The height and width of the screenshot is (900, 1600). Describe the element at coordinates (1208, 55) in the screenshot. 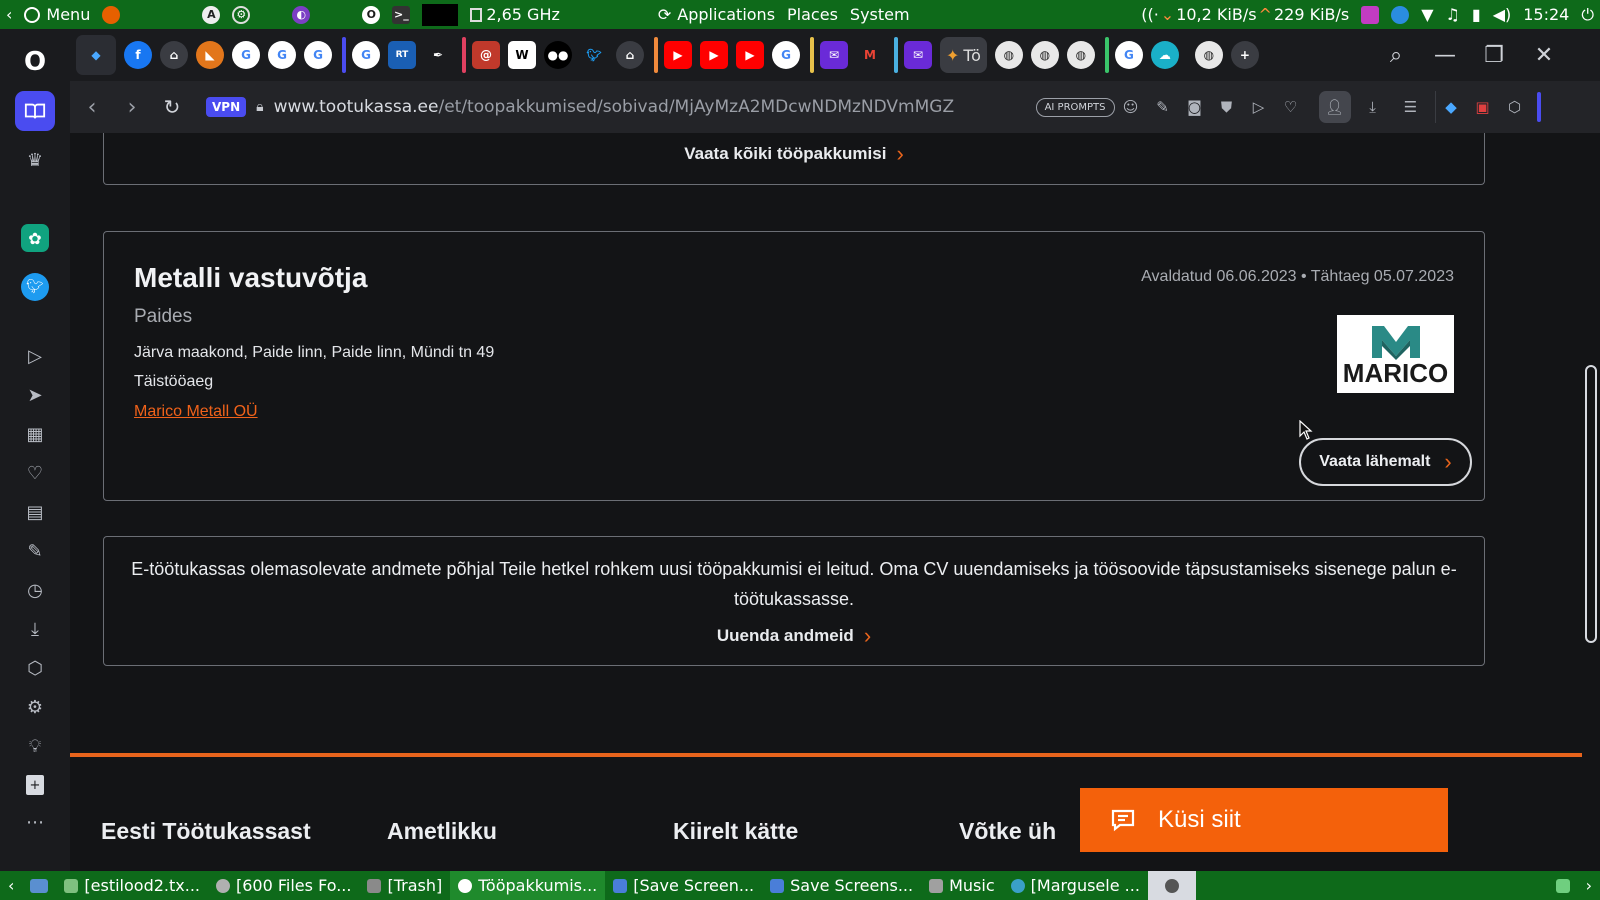

I see `tab-globe-4: ◍` at that location.